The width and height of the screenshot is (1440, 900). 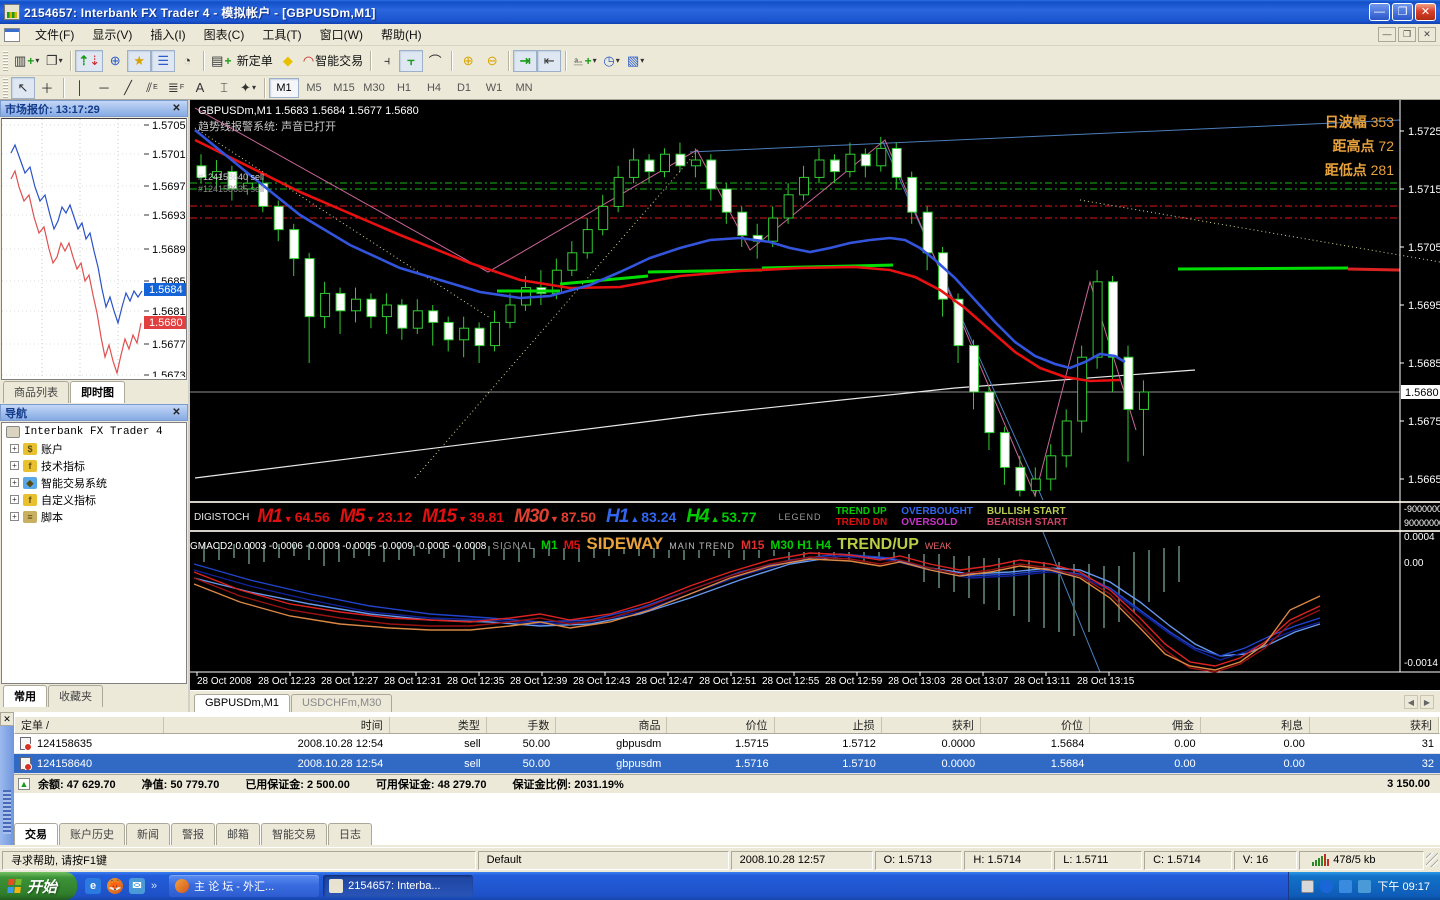 I want to click on start-button: 开始, so click(x=39, y=886).